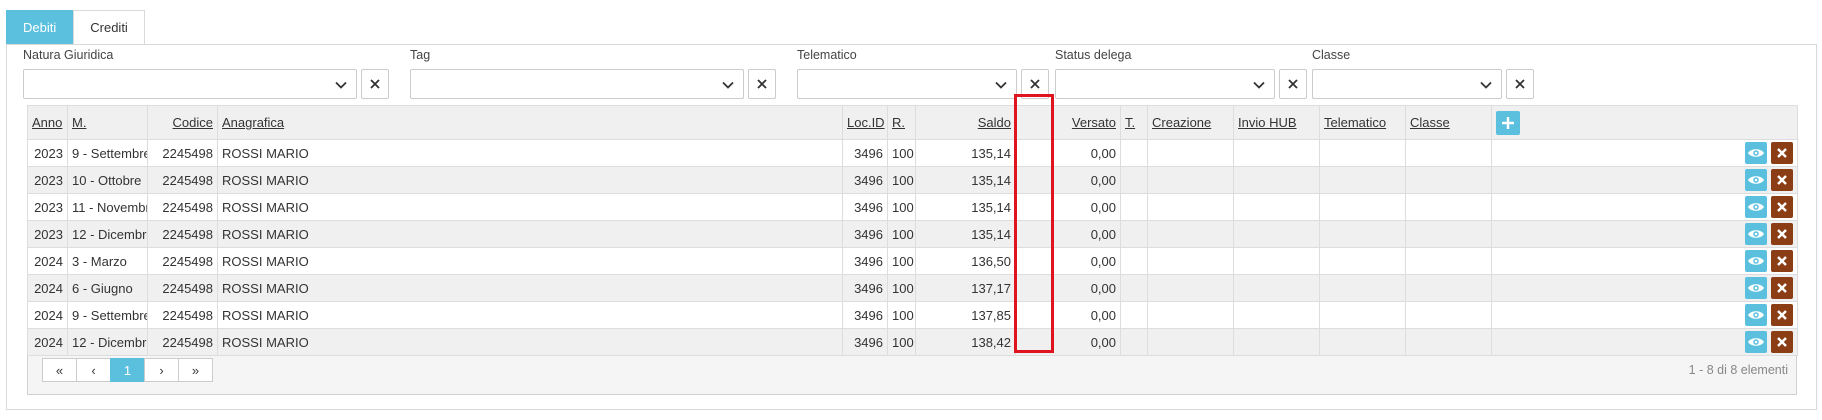 The height and width of the screenshot is (420, 1822). What do you see at coordinates (1001, 85) in the screenshot?
I see `chevron-down-icon` at bounding box center [1001, 85].